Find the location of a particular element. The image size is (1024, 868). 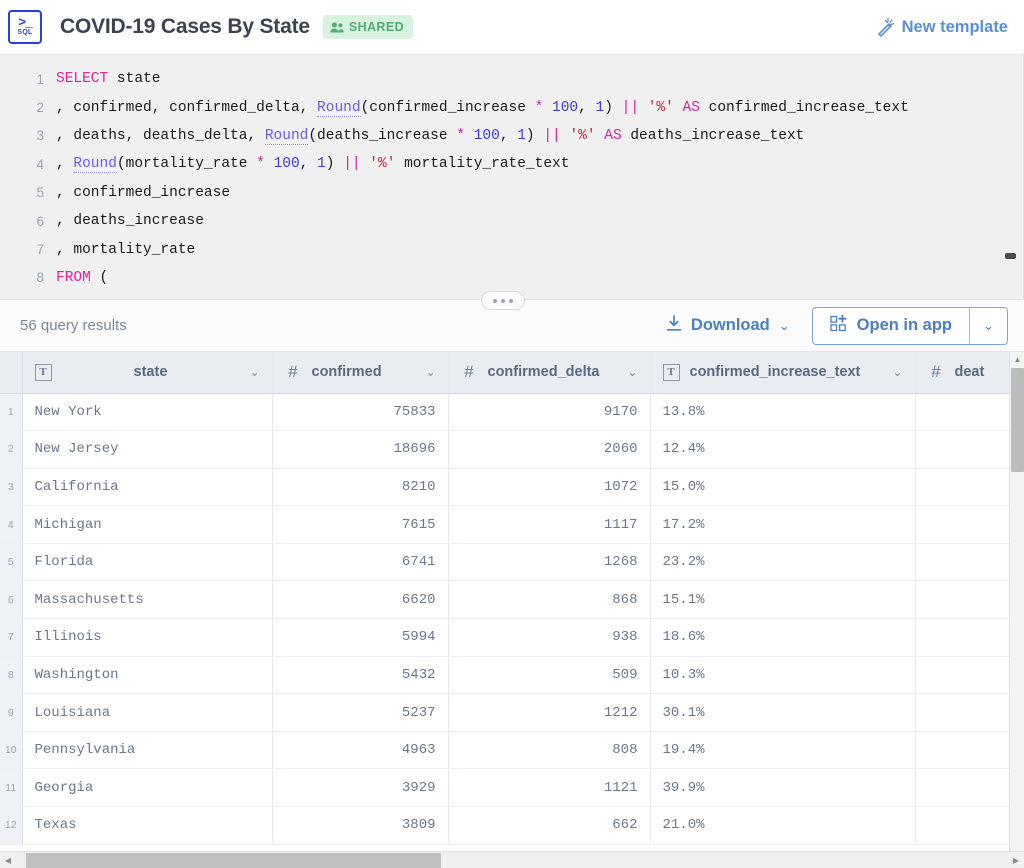

code-line: 5 , confirmed_increase is located at coordinates (512, 193).